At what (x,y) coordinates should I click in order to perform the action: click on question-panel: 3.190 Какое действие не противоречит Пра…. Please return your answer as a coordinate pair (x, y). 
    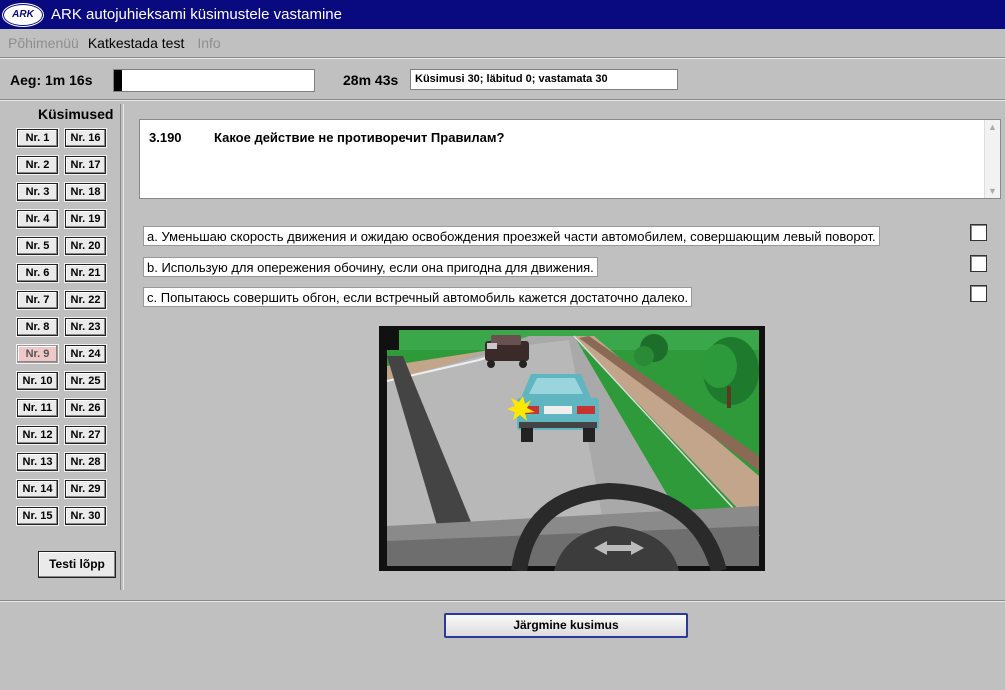
    Looking at the image, I should click on (570, 159).